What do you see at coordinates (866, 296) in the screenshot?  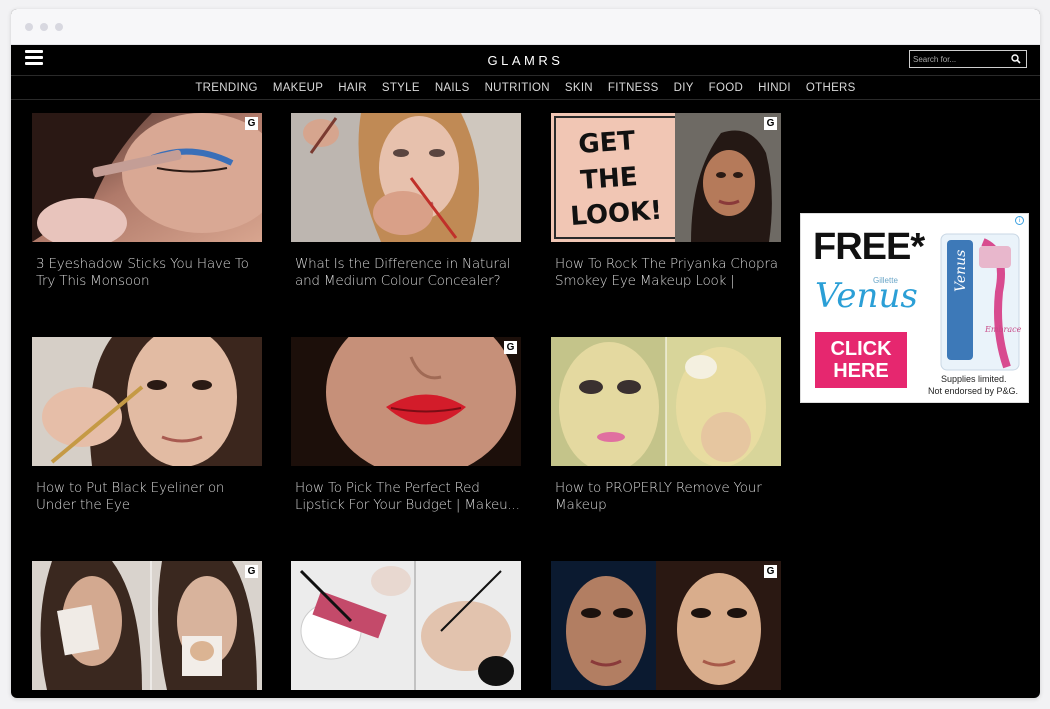 I see `ad-brand: Venus` at bounding box center [866, 296].